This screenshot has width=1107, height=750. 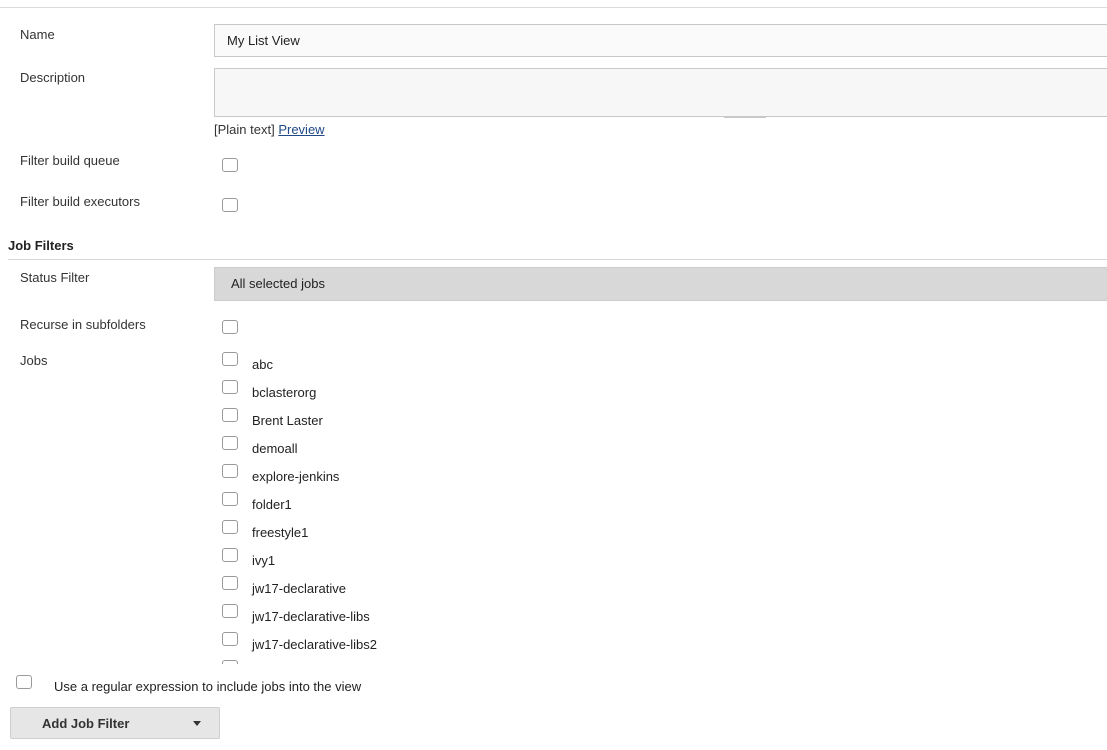 I want to click on job-item-freestyle1: freestyle1, so click(x=367, y=531).